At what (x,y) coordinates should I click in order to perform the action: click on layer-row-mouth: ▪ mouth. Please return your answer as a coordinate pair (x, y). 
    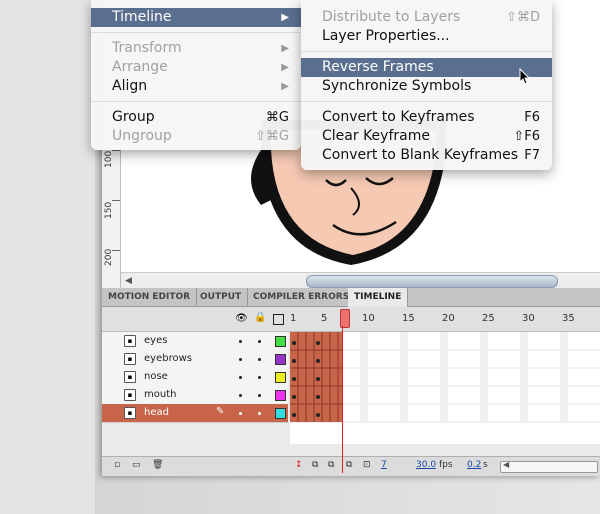
    Looking at the image, I should click on (195, 395).